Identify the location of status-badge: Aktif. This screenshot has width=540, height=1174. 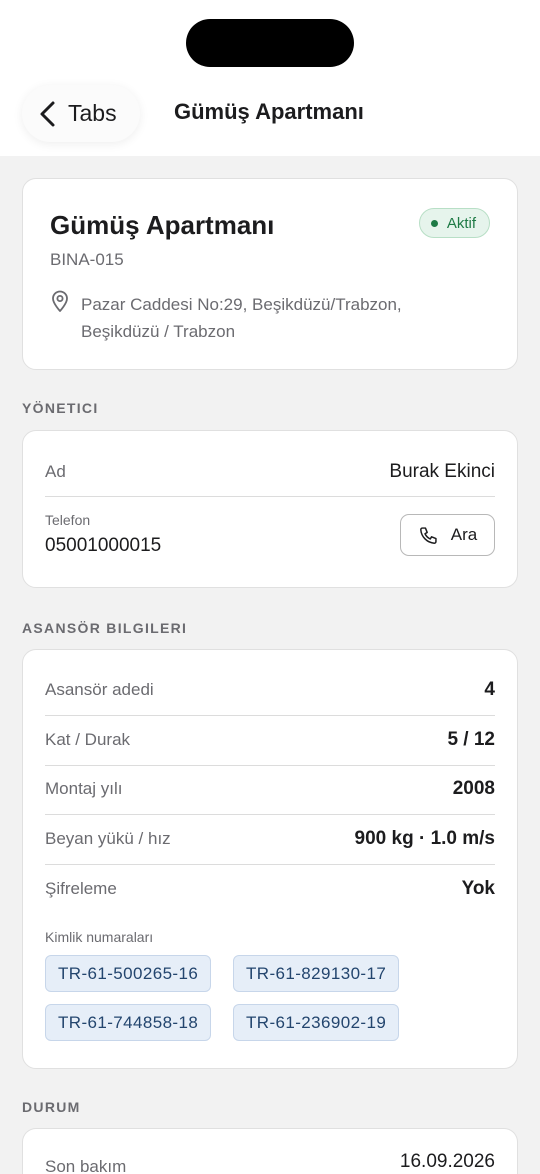
(454, 223).